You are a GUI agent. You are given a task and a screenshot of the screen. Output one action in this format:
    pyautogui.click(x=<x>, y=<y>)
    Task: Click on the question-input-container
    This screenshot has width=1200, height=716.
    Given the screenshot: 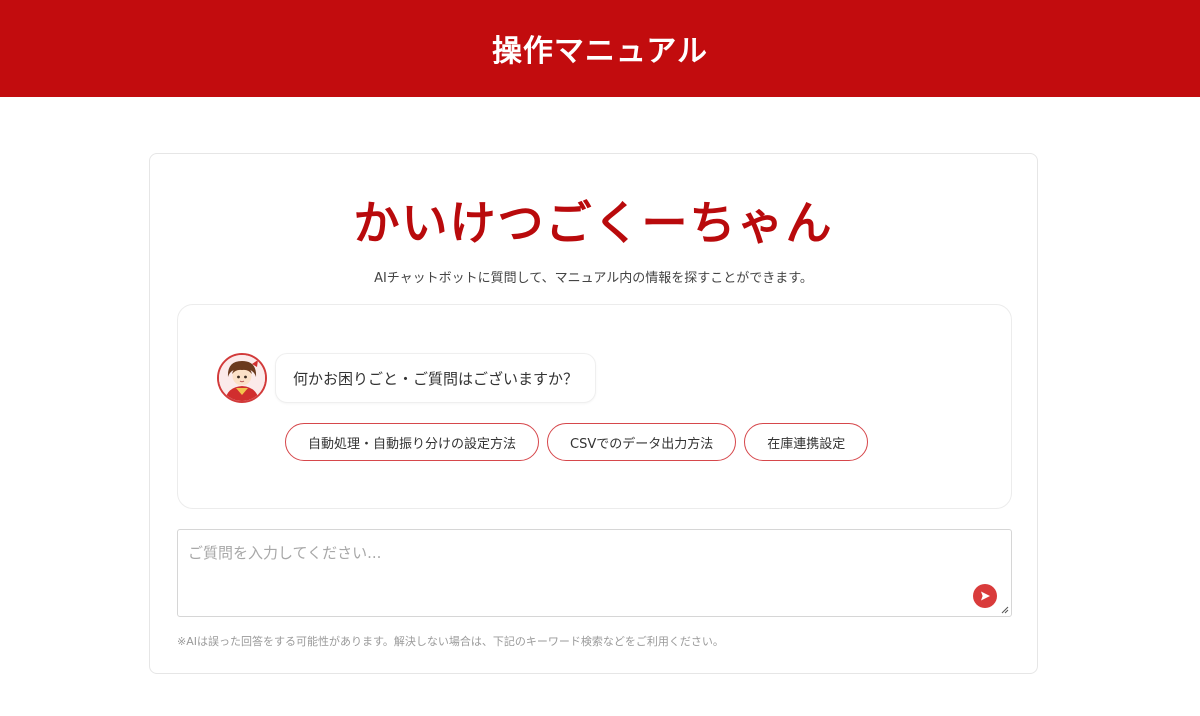 What is the action you would take?
    pyautogui.click(x=594, y=573)
    